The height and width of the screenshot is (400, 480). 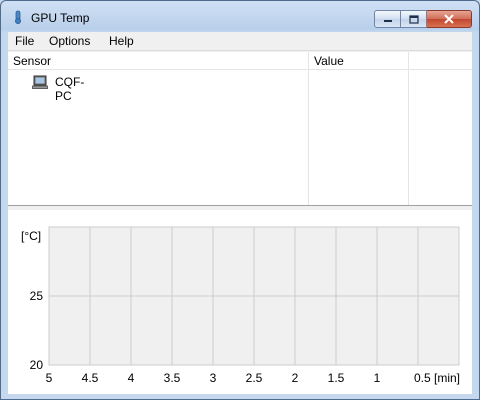 I want to click on close-button, so click(x=449, y=19).